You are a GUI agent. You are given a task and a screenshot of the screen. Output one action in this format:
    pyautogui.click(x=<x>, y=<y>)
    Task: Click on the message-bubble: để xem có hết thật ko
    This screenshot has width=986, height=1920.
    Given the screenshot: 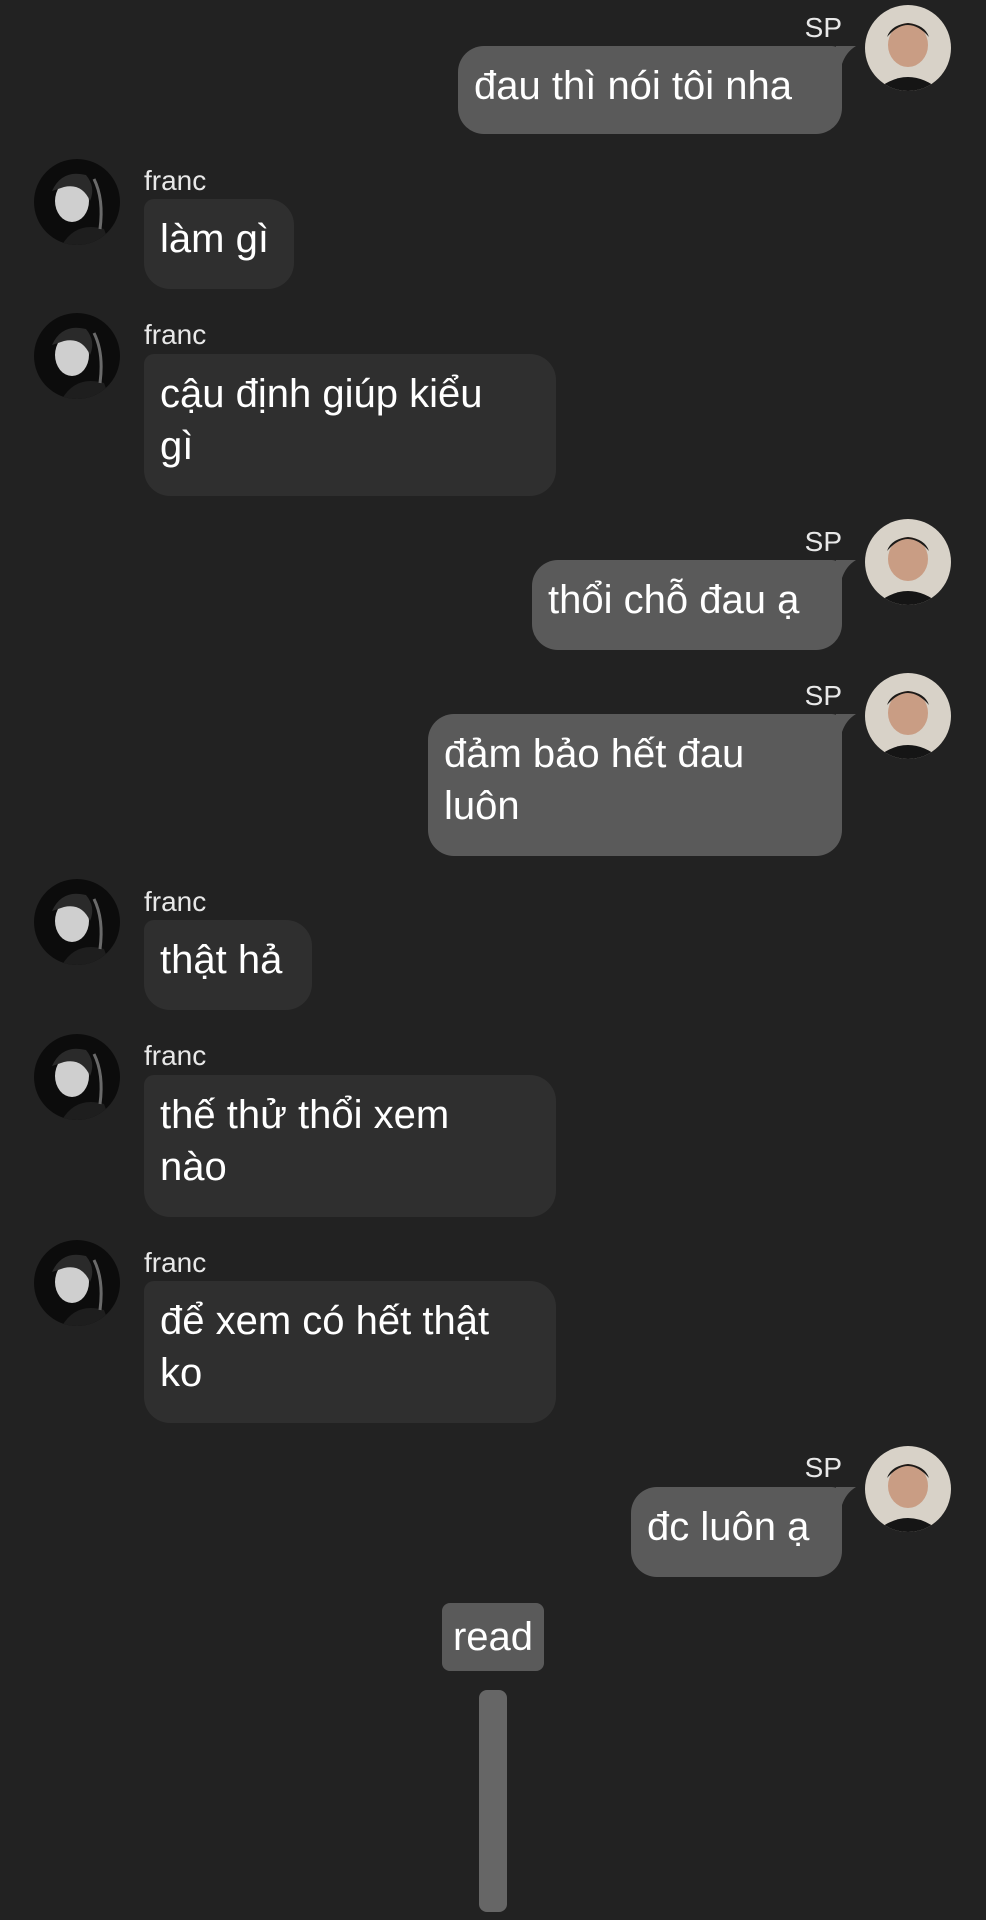 What is the action you would take?
    pyautogui.click(x=350, y=1352)
    